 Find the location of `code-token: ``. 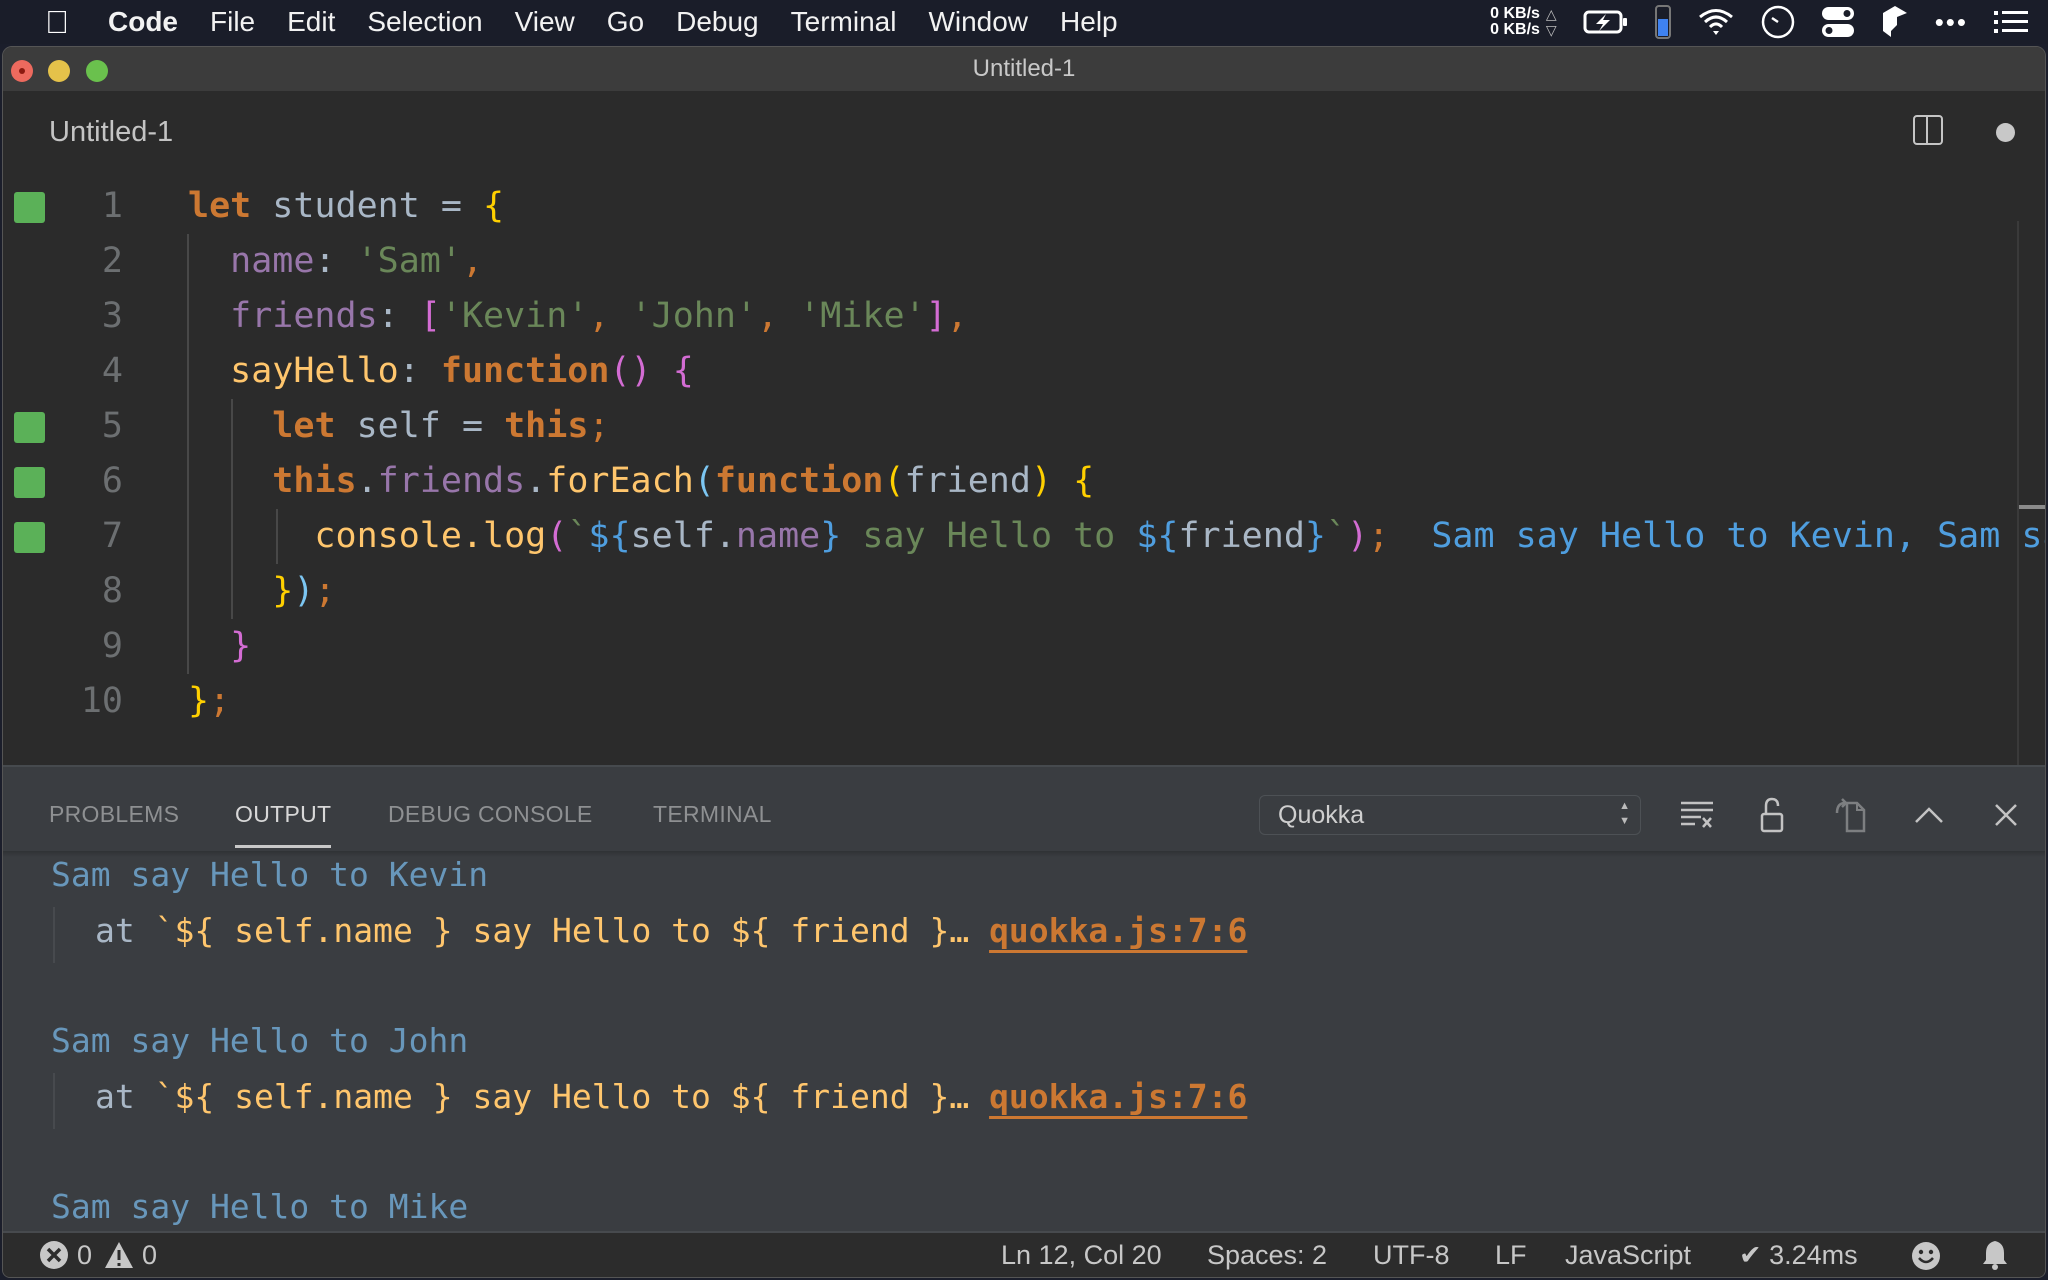

code-token: ` is located at coordinates (1336, 536).